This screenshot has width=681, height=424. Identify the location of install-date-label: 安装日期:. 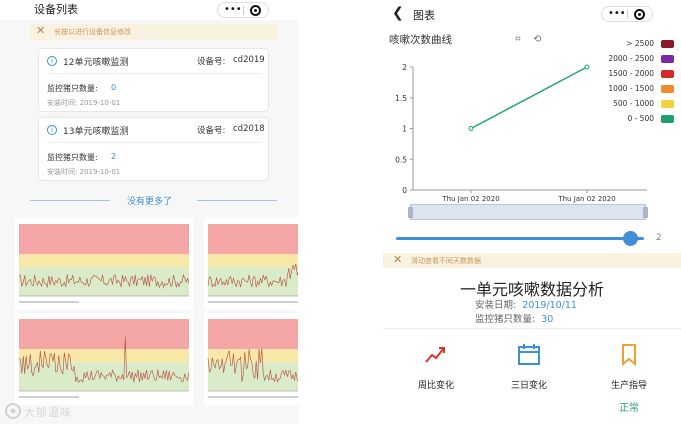
(496, 305).